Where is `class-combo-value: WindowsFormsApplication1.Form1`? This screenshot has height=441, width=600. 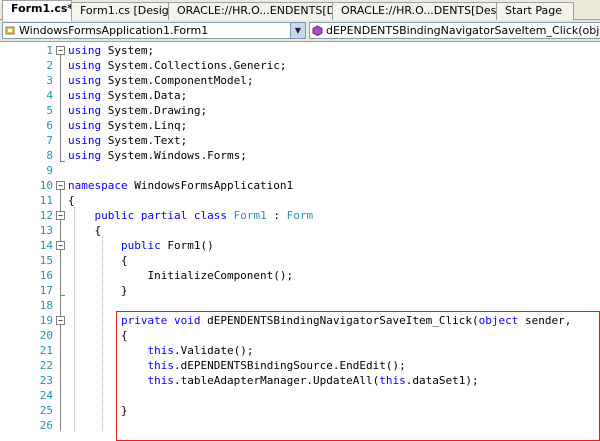
class-combo-value: WindowsFormsApplication1.Form1 is located at coordinates (114, 30).